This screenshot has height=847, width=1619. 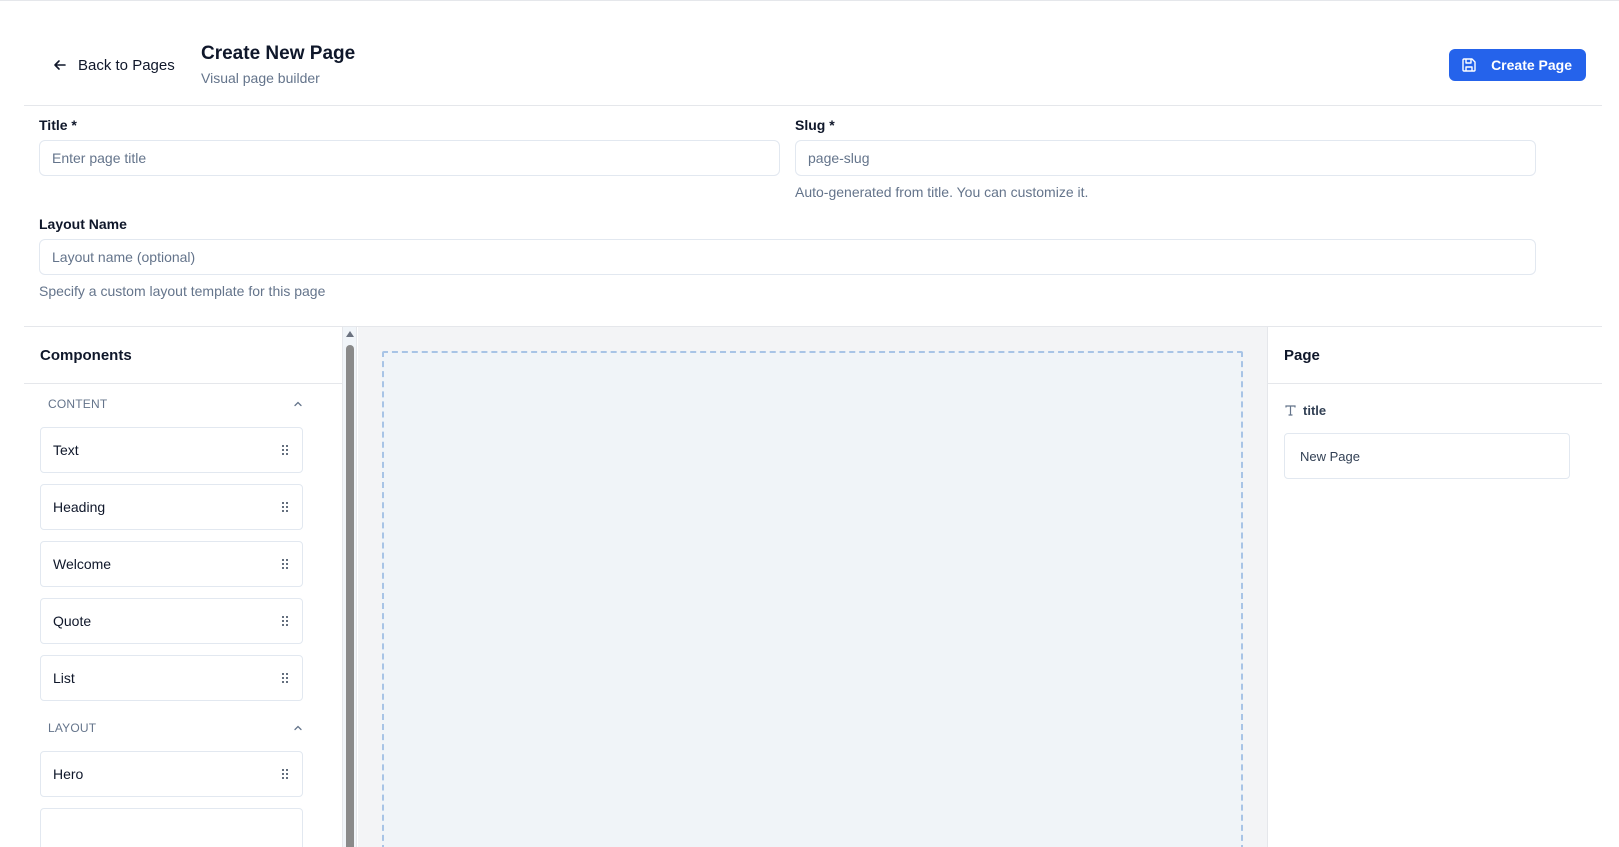 What do you see at coordinates (171, 507) in the screenshot?
I see `component-heading: Heading` at bounding box center [171, 507].